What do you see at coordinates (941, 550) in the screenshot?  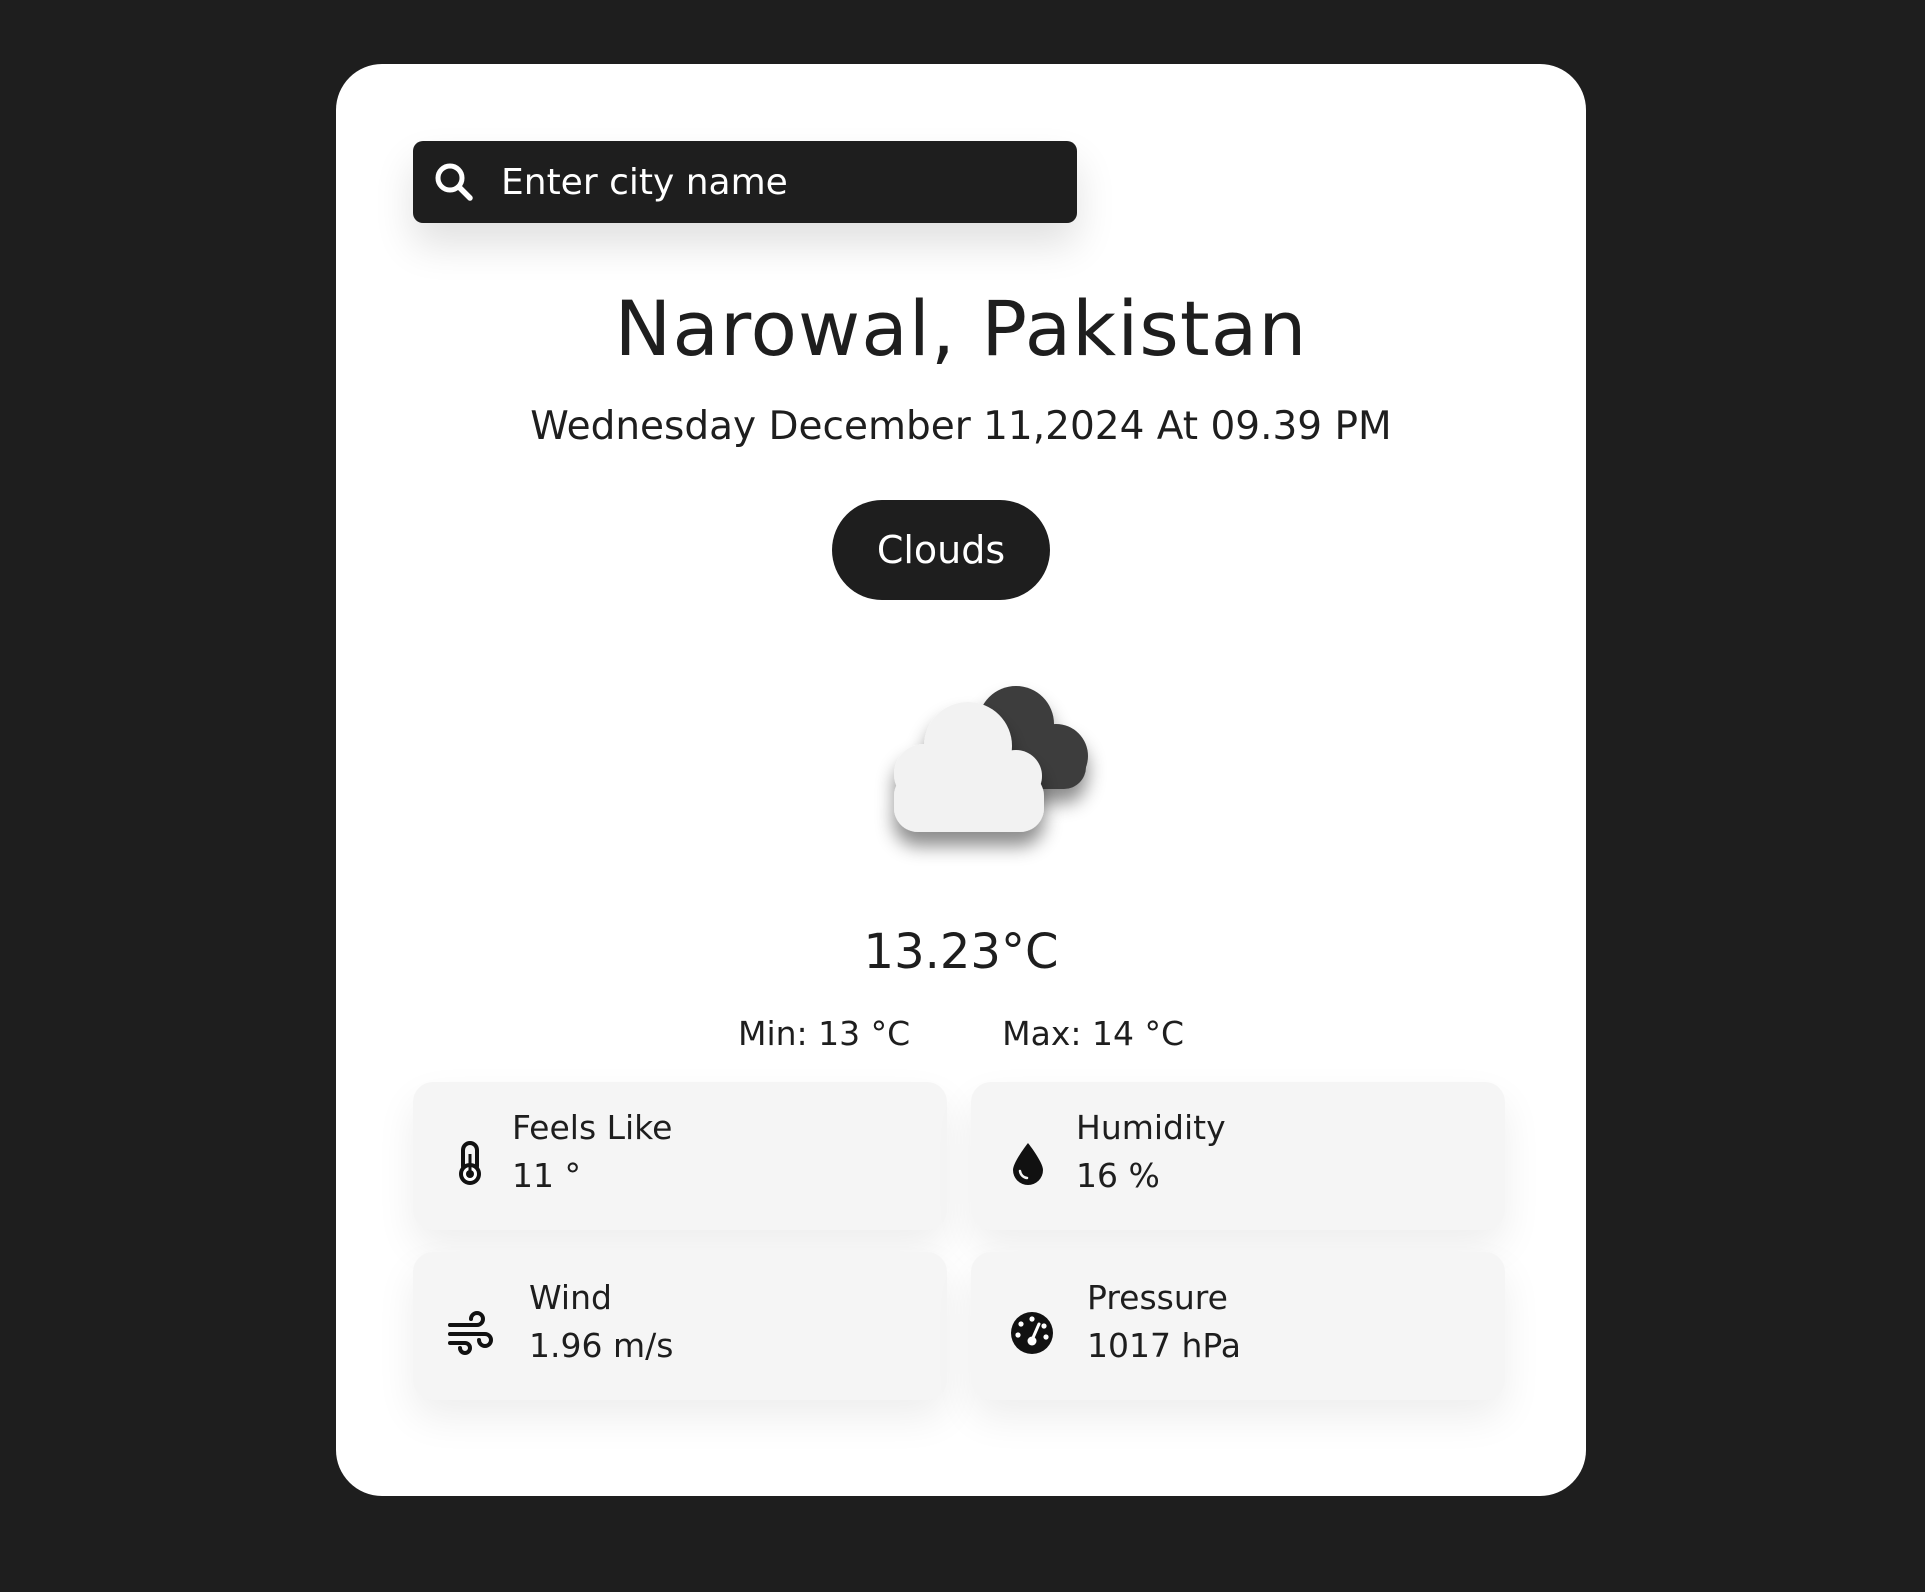 I see `weather-condition-badge: Clouds` at bounding box center [941, 550].